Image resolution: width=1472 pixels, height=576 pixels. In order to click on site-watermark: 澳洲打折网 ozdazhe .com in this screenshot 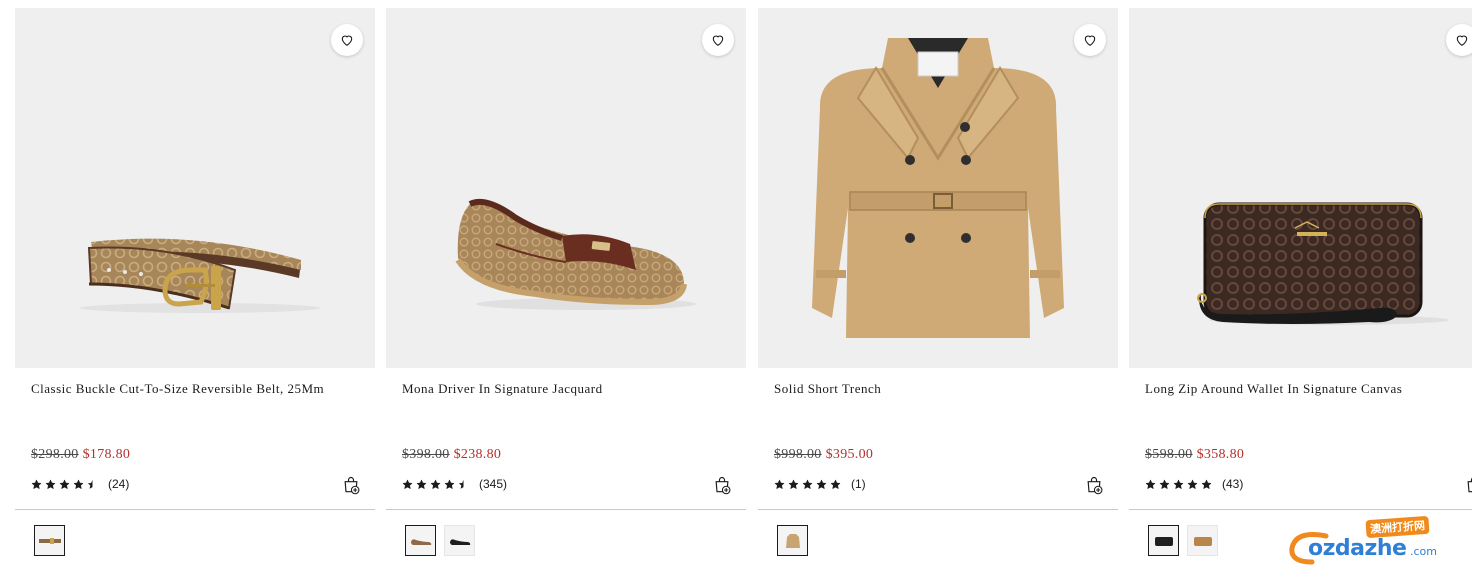, I will do `click(1371, 542)`.